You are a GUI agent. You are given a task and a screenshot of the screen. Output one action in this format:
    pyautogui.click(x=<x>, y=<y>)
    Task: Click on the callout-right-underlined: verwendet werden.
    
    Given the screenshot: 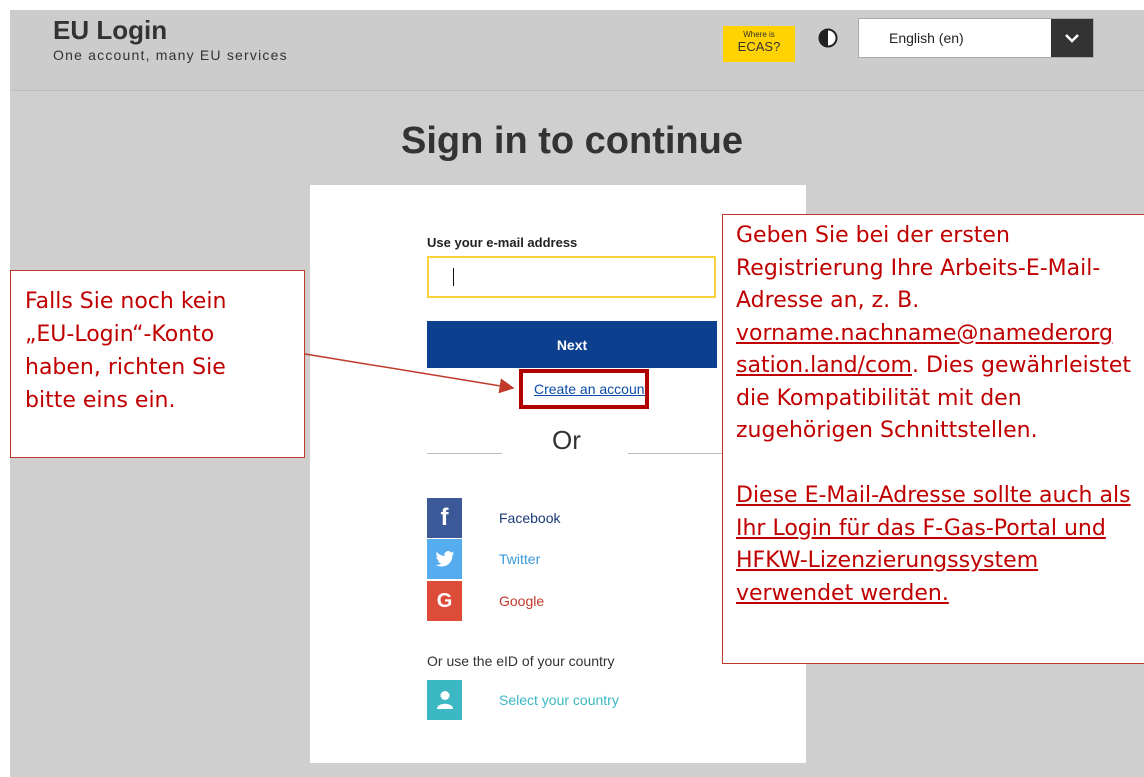 What is the action you would take?
    pyautogui.click(x=842, y=593)
    